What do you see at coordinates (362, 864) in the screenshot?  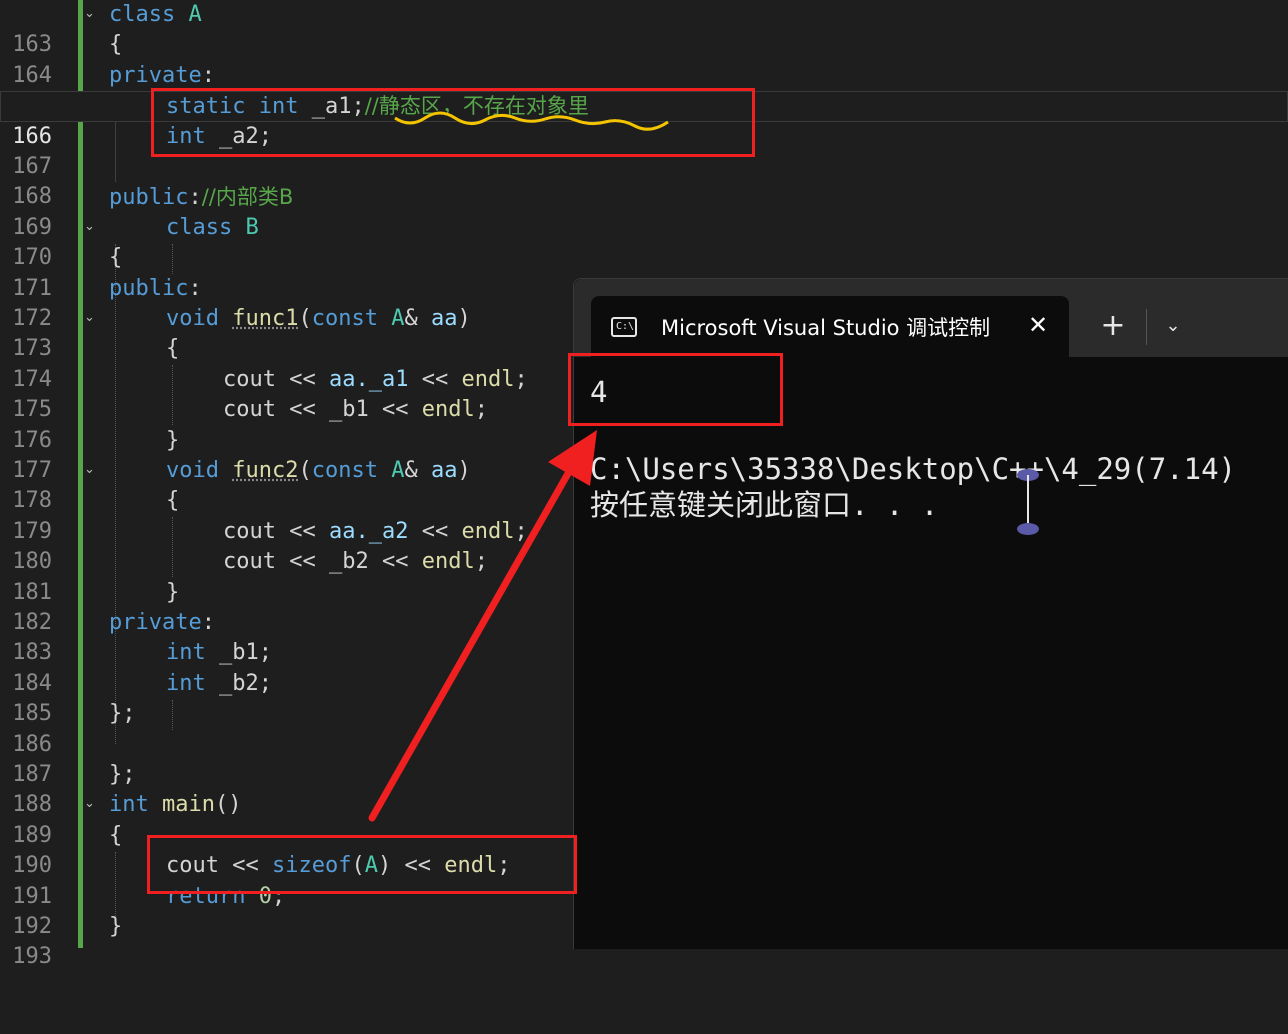 I see `highlight-box-sizeof-line` at bounding box center [362, 864].